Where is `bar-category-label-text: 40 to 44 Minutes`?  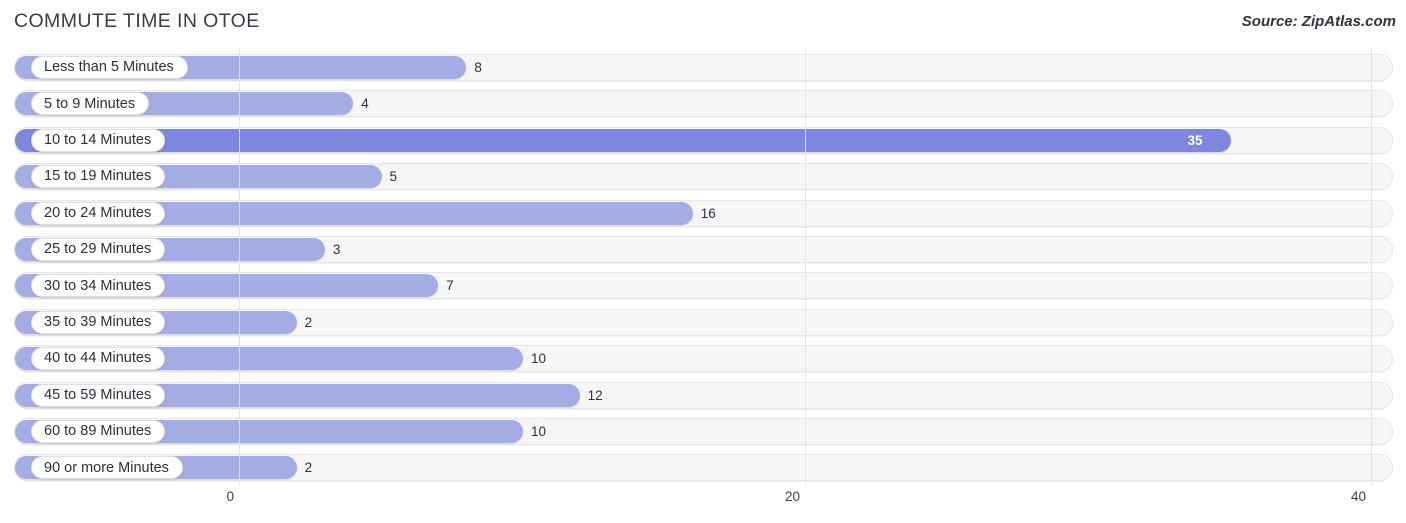
bar-category-label-text: 40 to 44 Minutes is located at coordinates (98, 358).